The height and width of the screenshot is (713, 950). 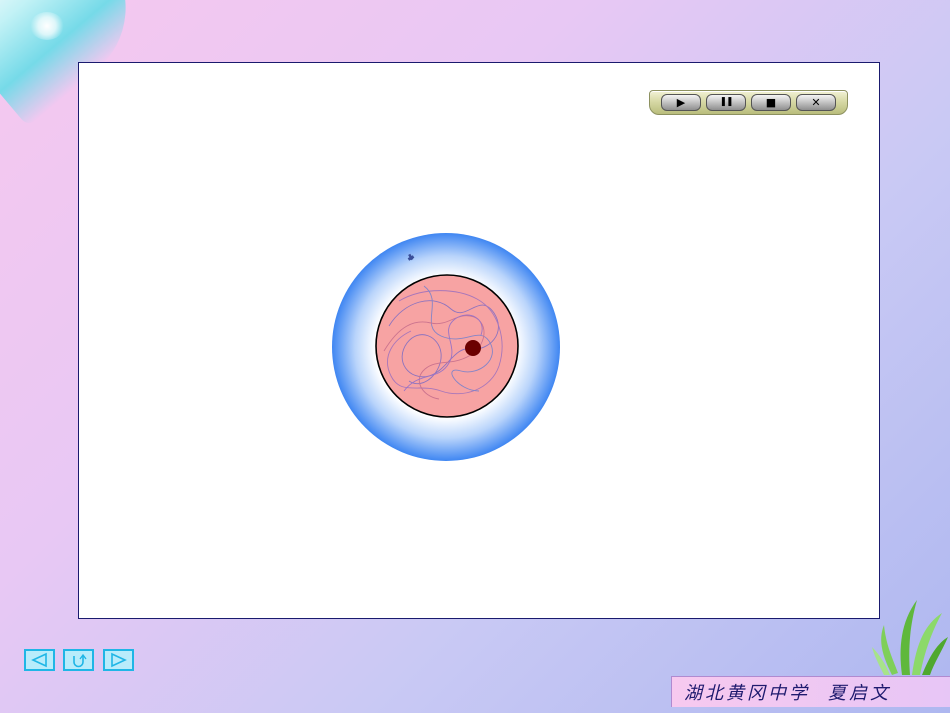 I want to click on stop-icon: ■, so click(x=771, y=102).